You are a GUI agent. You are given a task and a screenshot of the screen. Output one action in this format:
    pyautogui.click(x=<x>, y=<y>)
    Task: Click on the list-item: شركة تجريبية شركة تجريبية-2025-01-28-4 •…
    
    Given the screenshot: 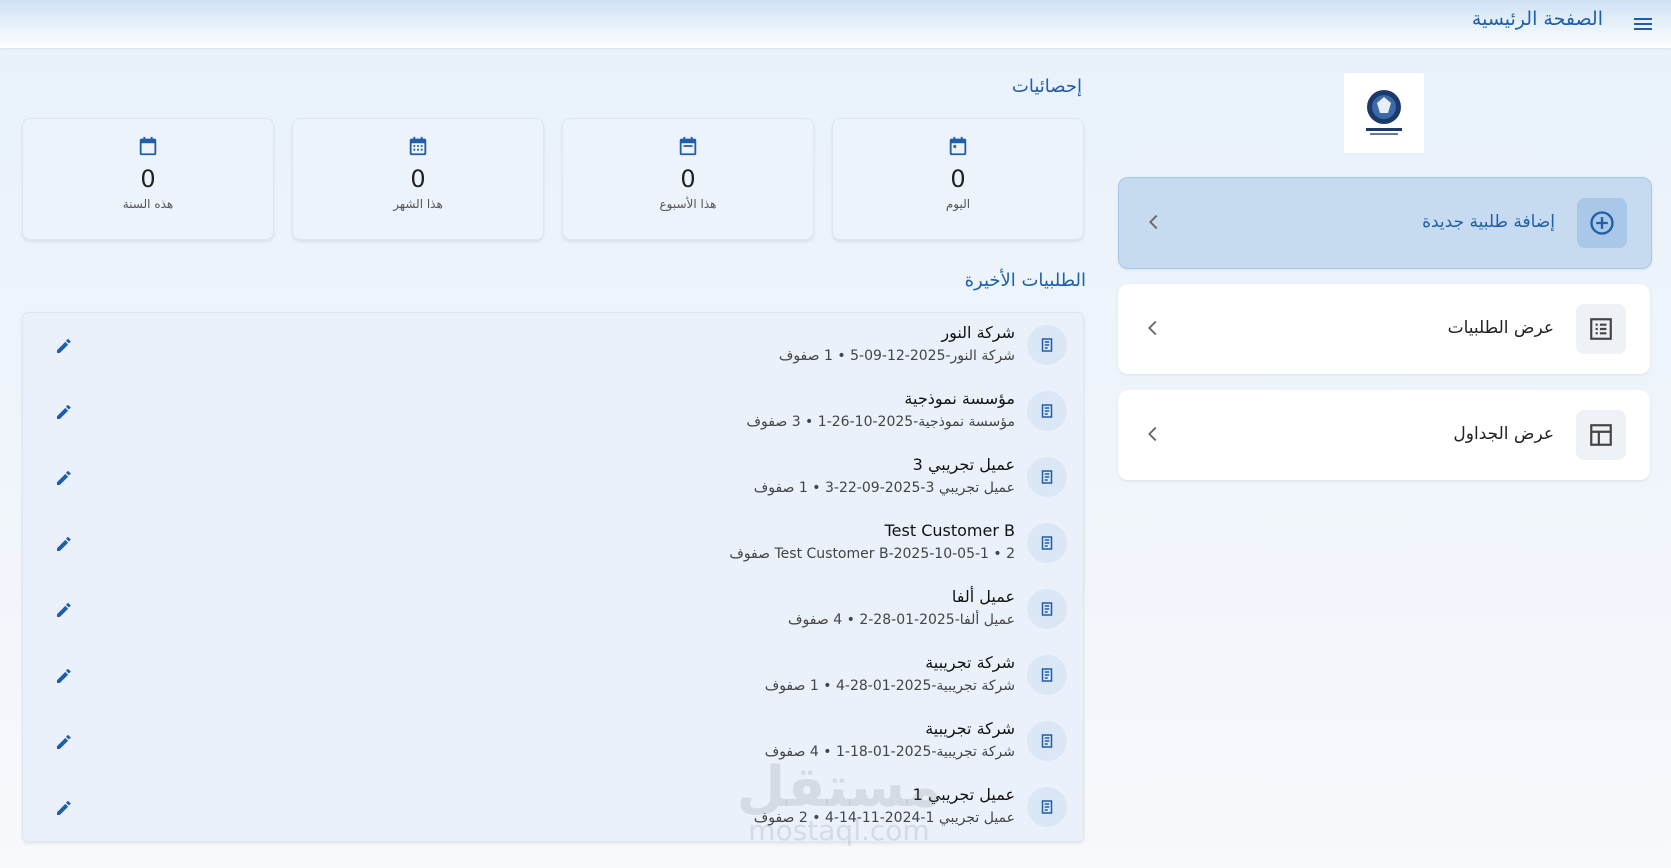 What is the action you would take?
    pyautogui.click(x=553, y=676)
    